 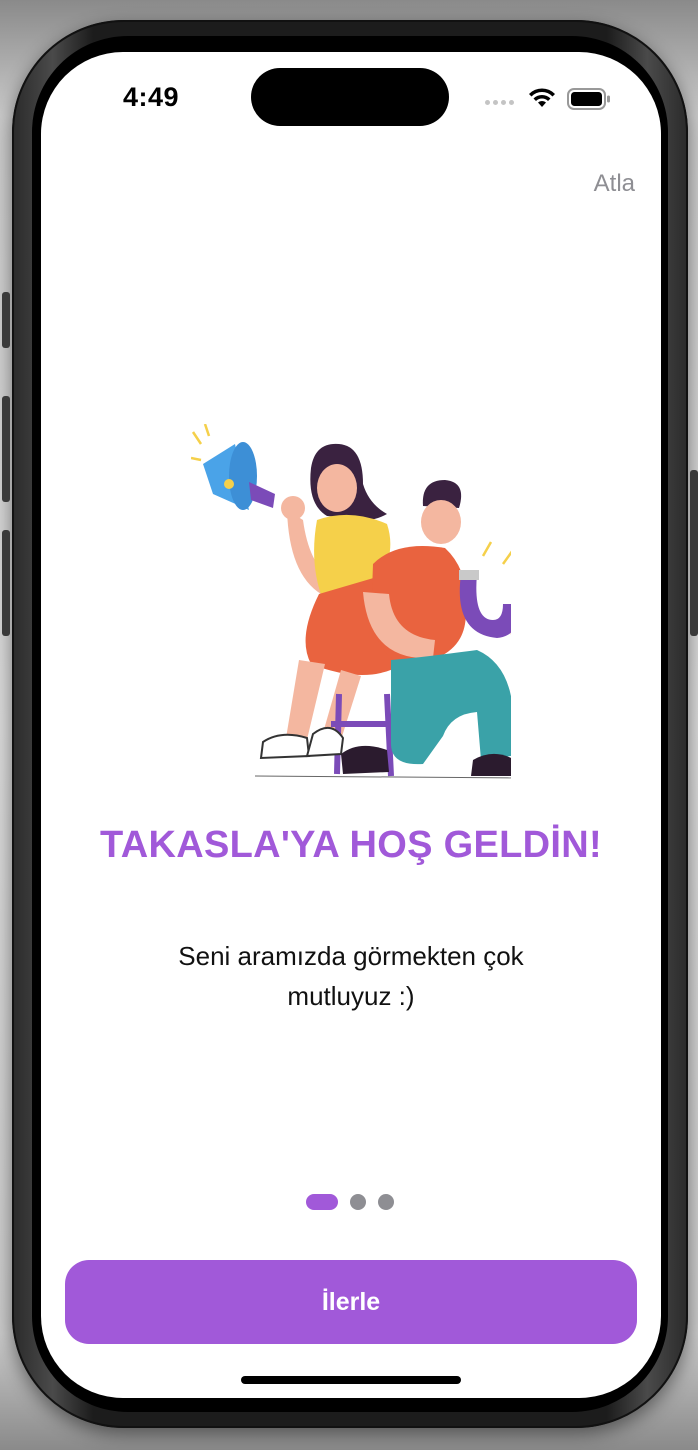 I want to click on skip-button: Atla, so click(x=614, y=184).